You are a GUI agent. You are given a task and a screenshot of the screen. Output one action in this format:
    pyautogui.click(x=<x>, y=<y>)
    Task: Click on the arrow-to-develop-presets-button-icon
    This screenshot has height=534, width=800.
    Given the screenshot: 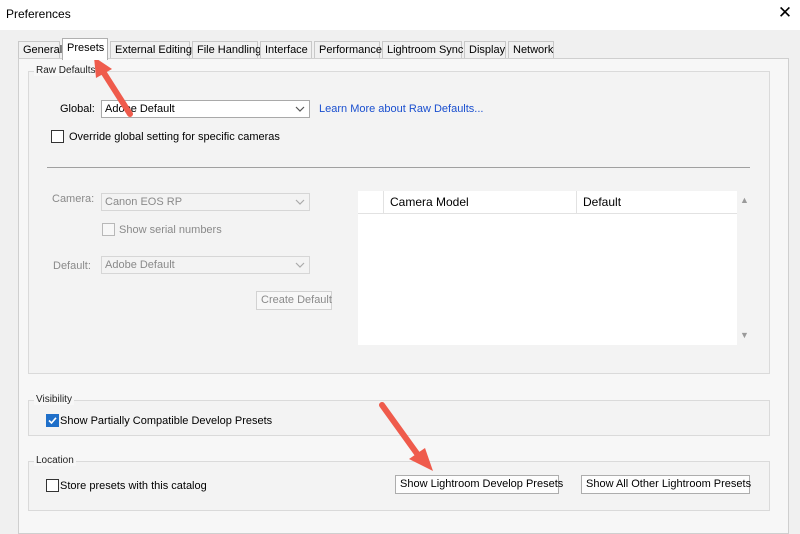 What is the action you would take?
    pyautogui.click(x=406, y=436)
    